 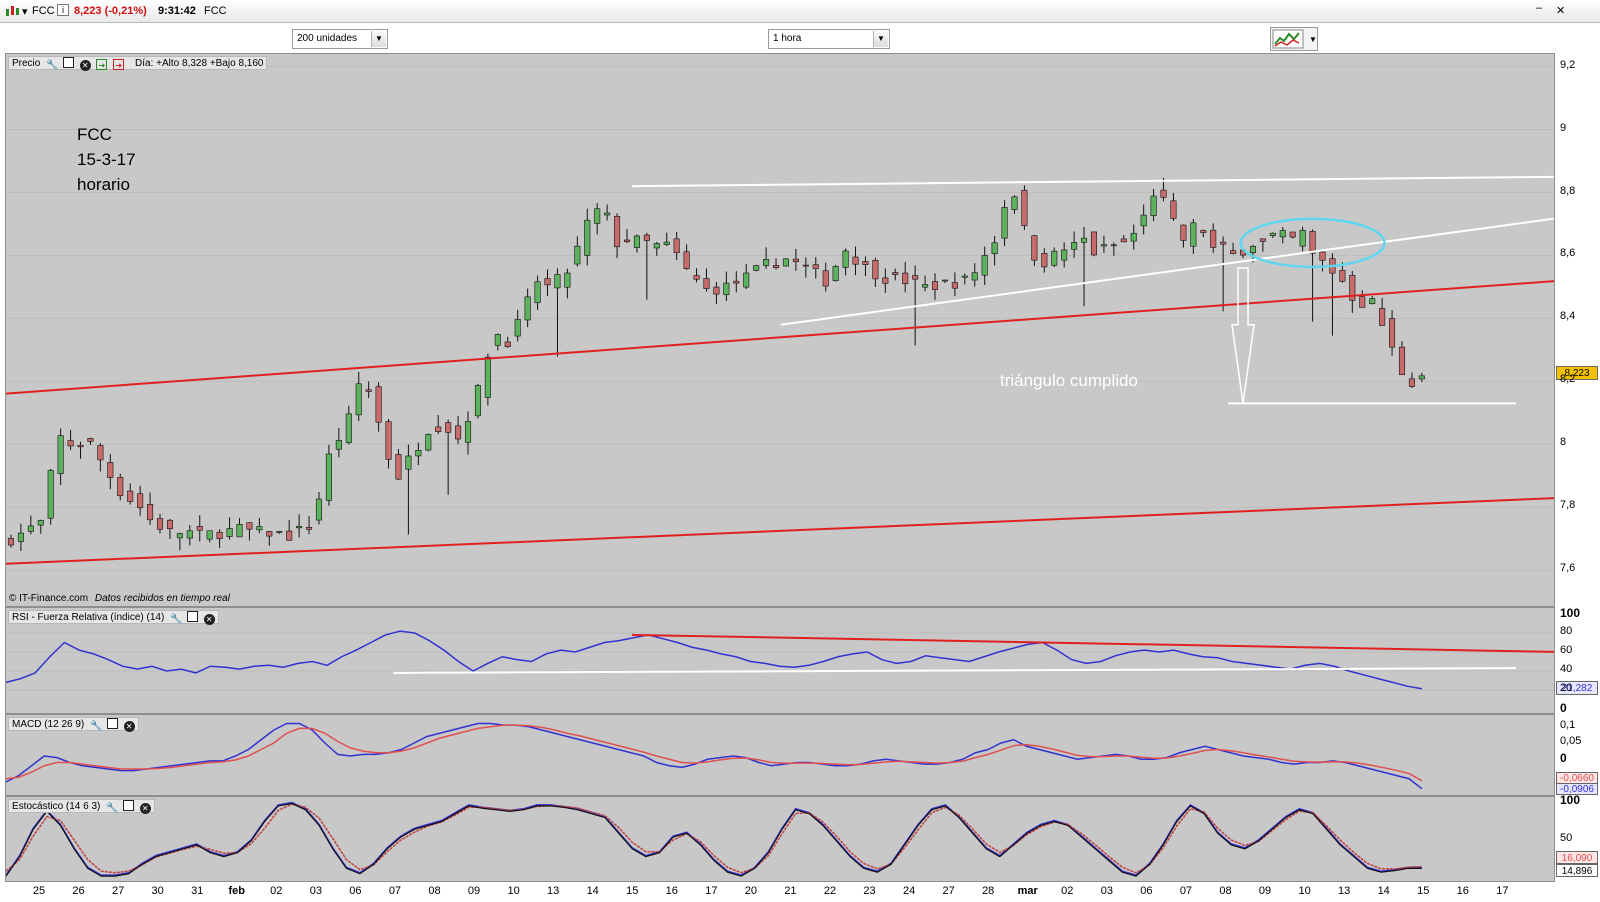 I want to click on close-button: ✕, so click(x=1560, y=10).